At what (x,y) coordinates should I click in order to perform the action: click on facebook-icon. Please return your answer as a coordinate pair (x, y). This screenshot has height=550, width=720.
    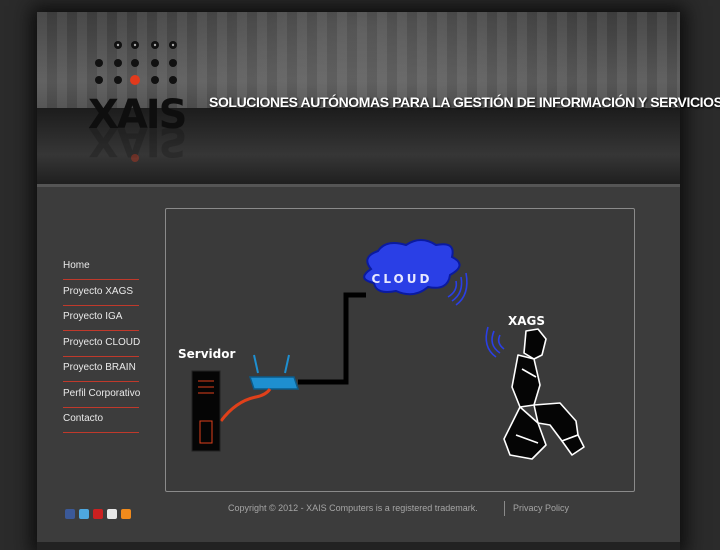
    Looking at the image, I should click on (70, 513).